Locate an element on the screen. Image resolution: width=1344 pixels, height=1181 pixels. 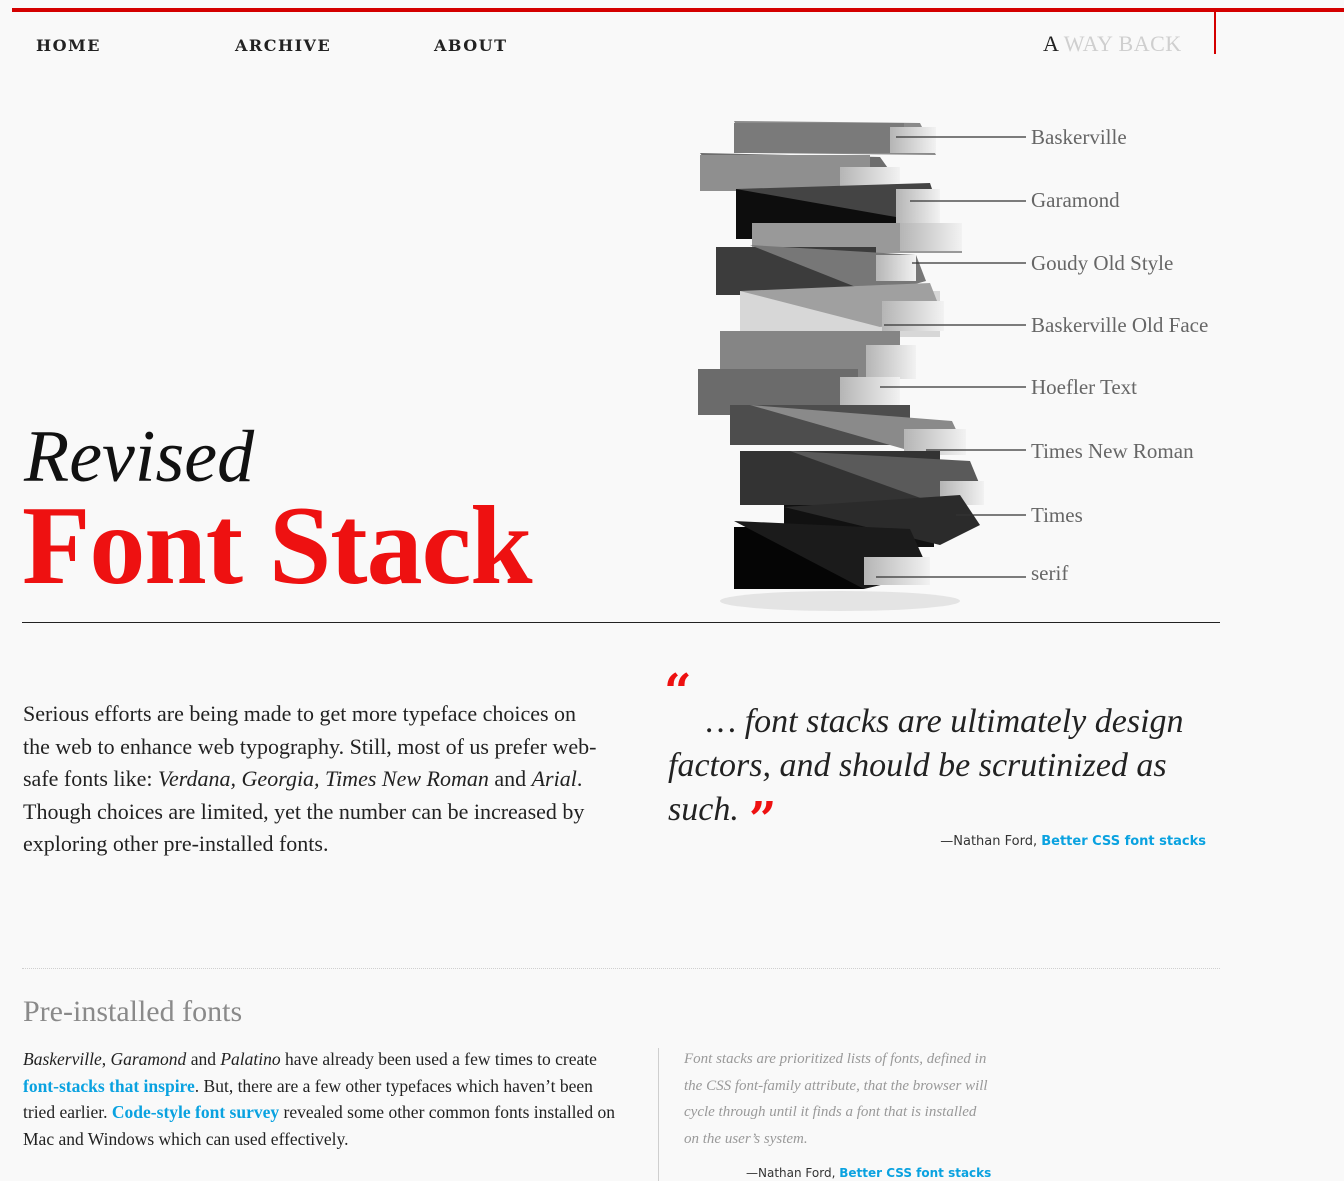
section-heading: Pre-installed fonts is located at coordinates (133, 1011).